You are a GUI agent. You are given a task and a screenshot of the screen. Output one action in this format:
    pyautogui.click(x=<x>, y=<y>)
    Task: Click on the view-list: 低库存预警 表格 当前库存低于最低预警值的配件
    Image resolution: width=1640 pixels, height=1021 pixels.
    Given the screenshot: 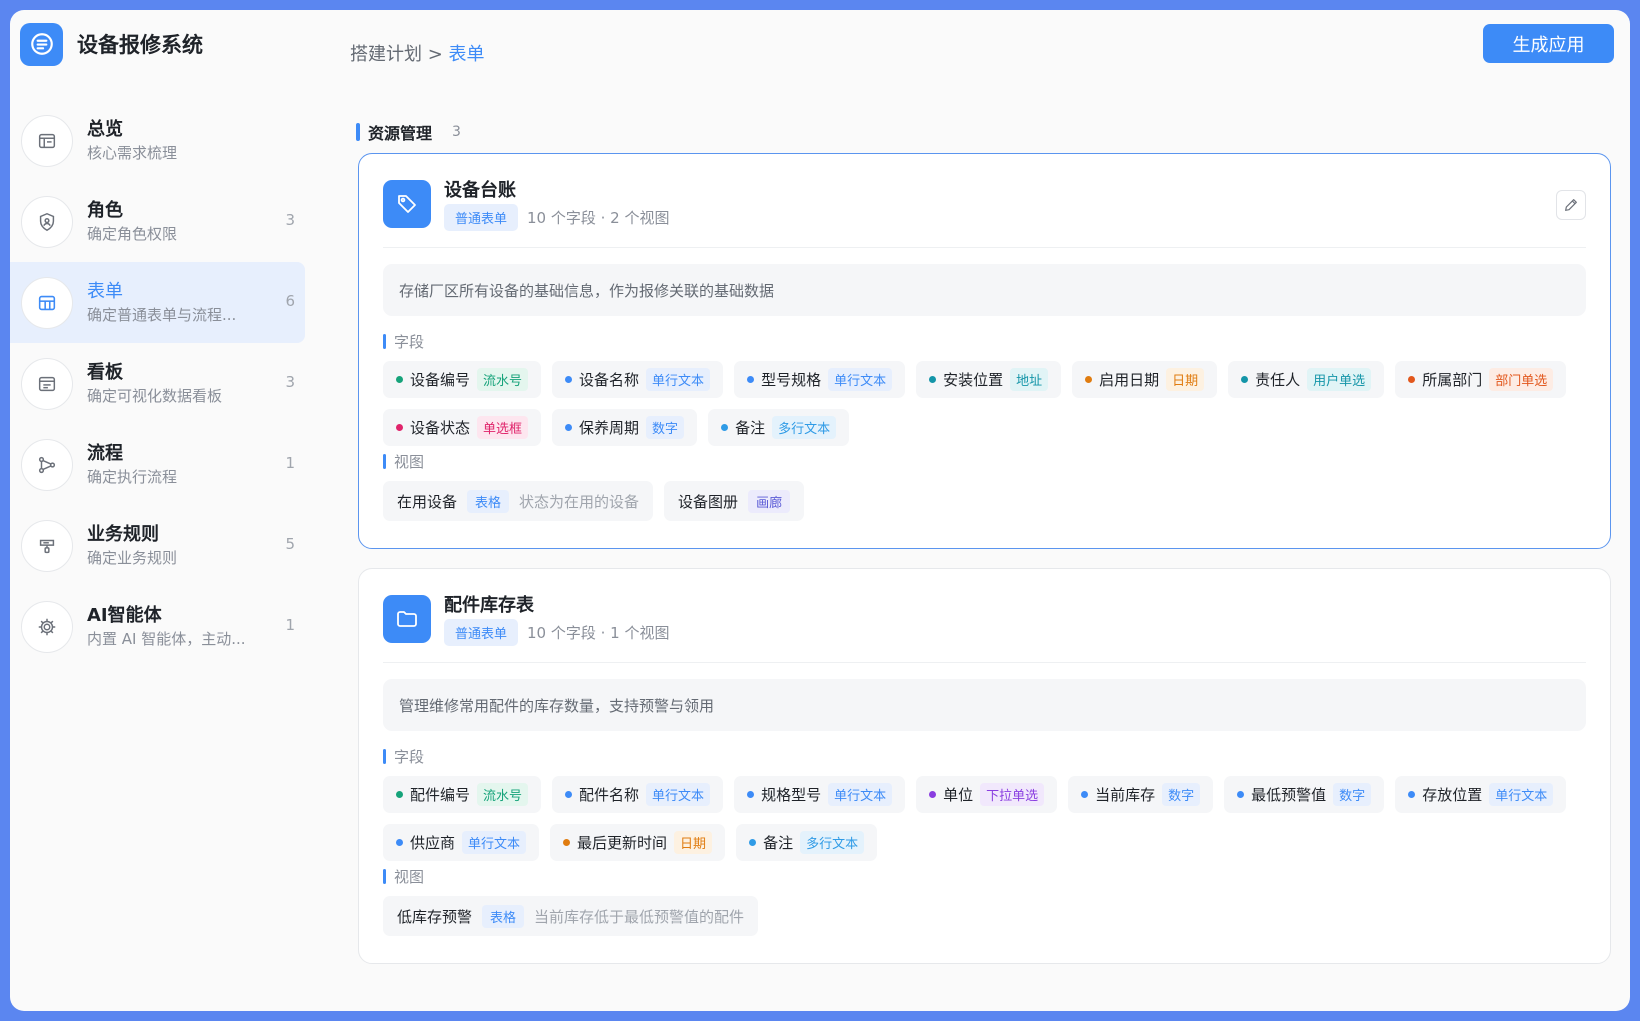 What is the action you would take?
    pyautogui.click(x=571, y=916)
    